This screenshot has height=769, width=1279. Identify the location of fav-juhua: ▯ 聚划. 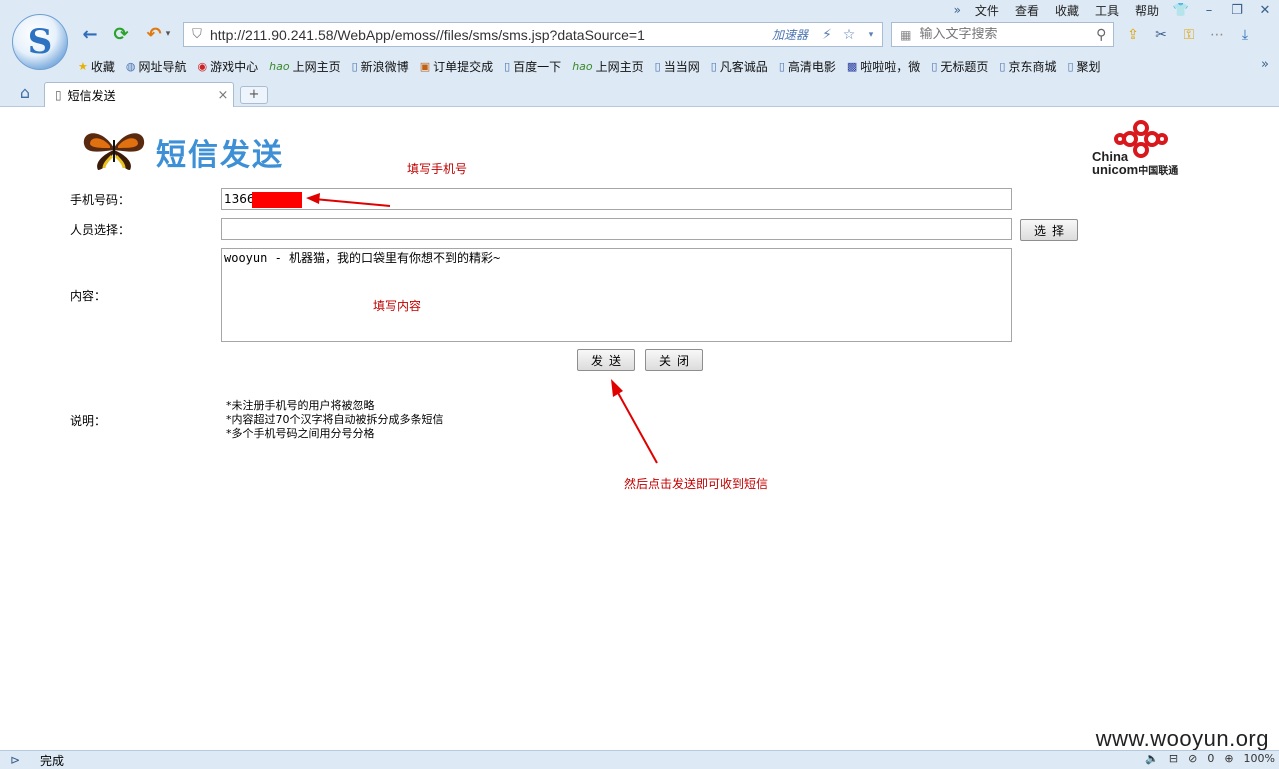
(1083, 66).